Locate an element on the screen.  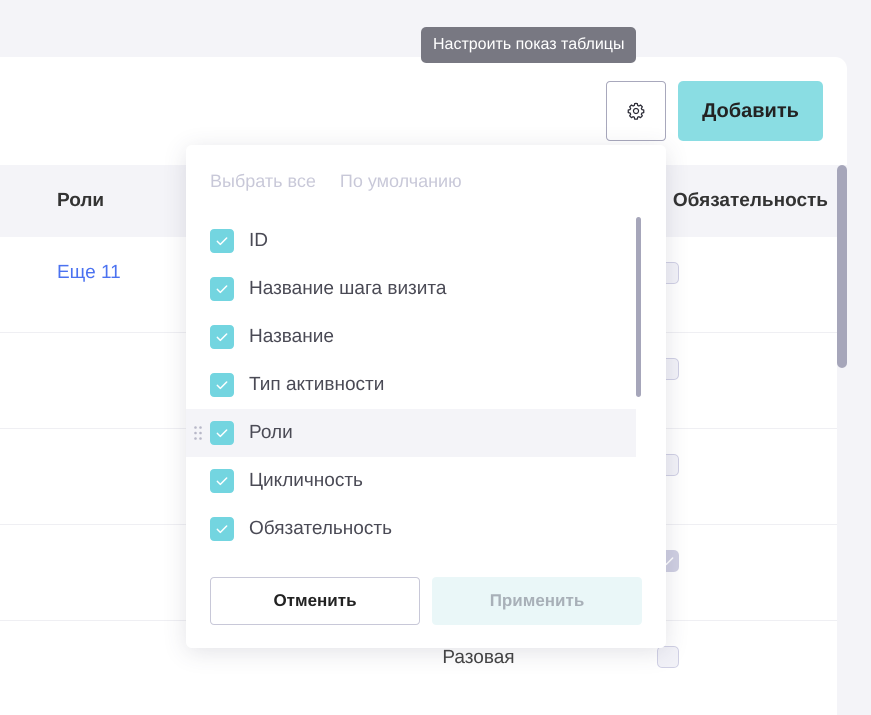
column-option: Название шага визита is located at coordinates (411, 289).